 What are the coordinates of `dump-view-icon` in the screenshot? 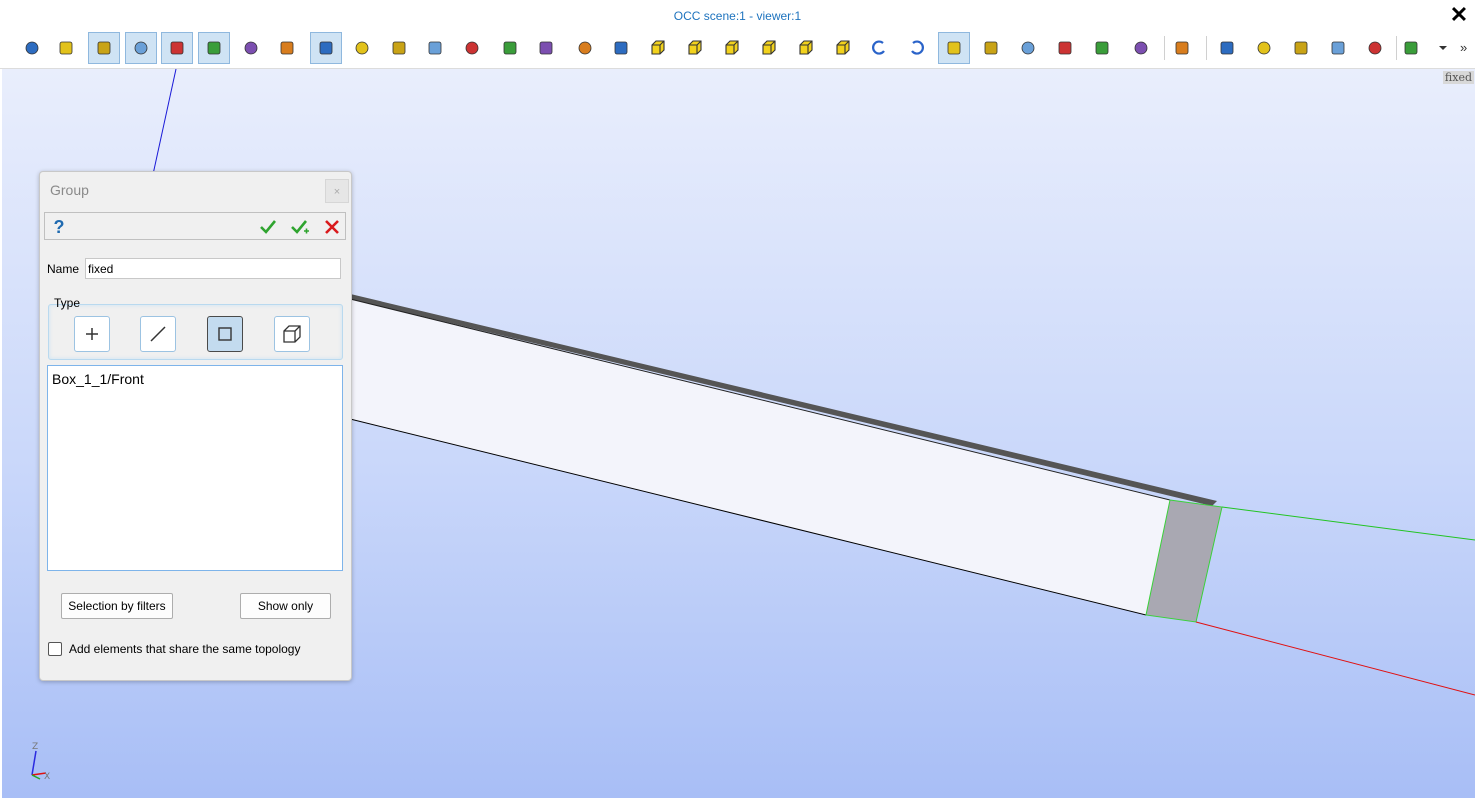 It's located at (32, 48).